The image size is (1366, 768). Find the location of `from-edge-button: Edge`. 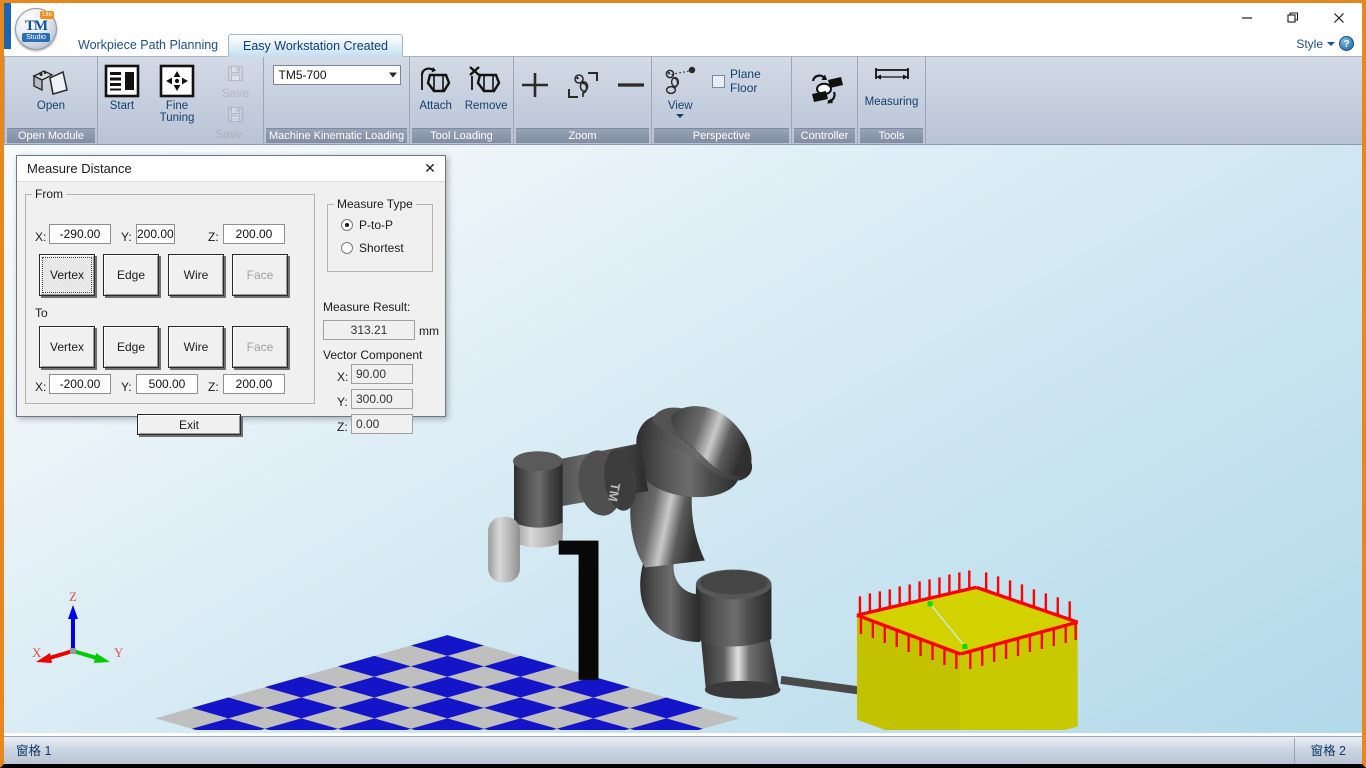

from-edge-button: Edge is located at coordinates (131, 275).